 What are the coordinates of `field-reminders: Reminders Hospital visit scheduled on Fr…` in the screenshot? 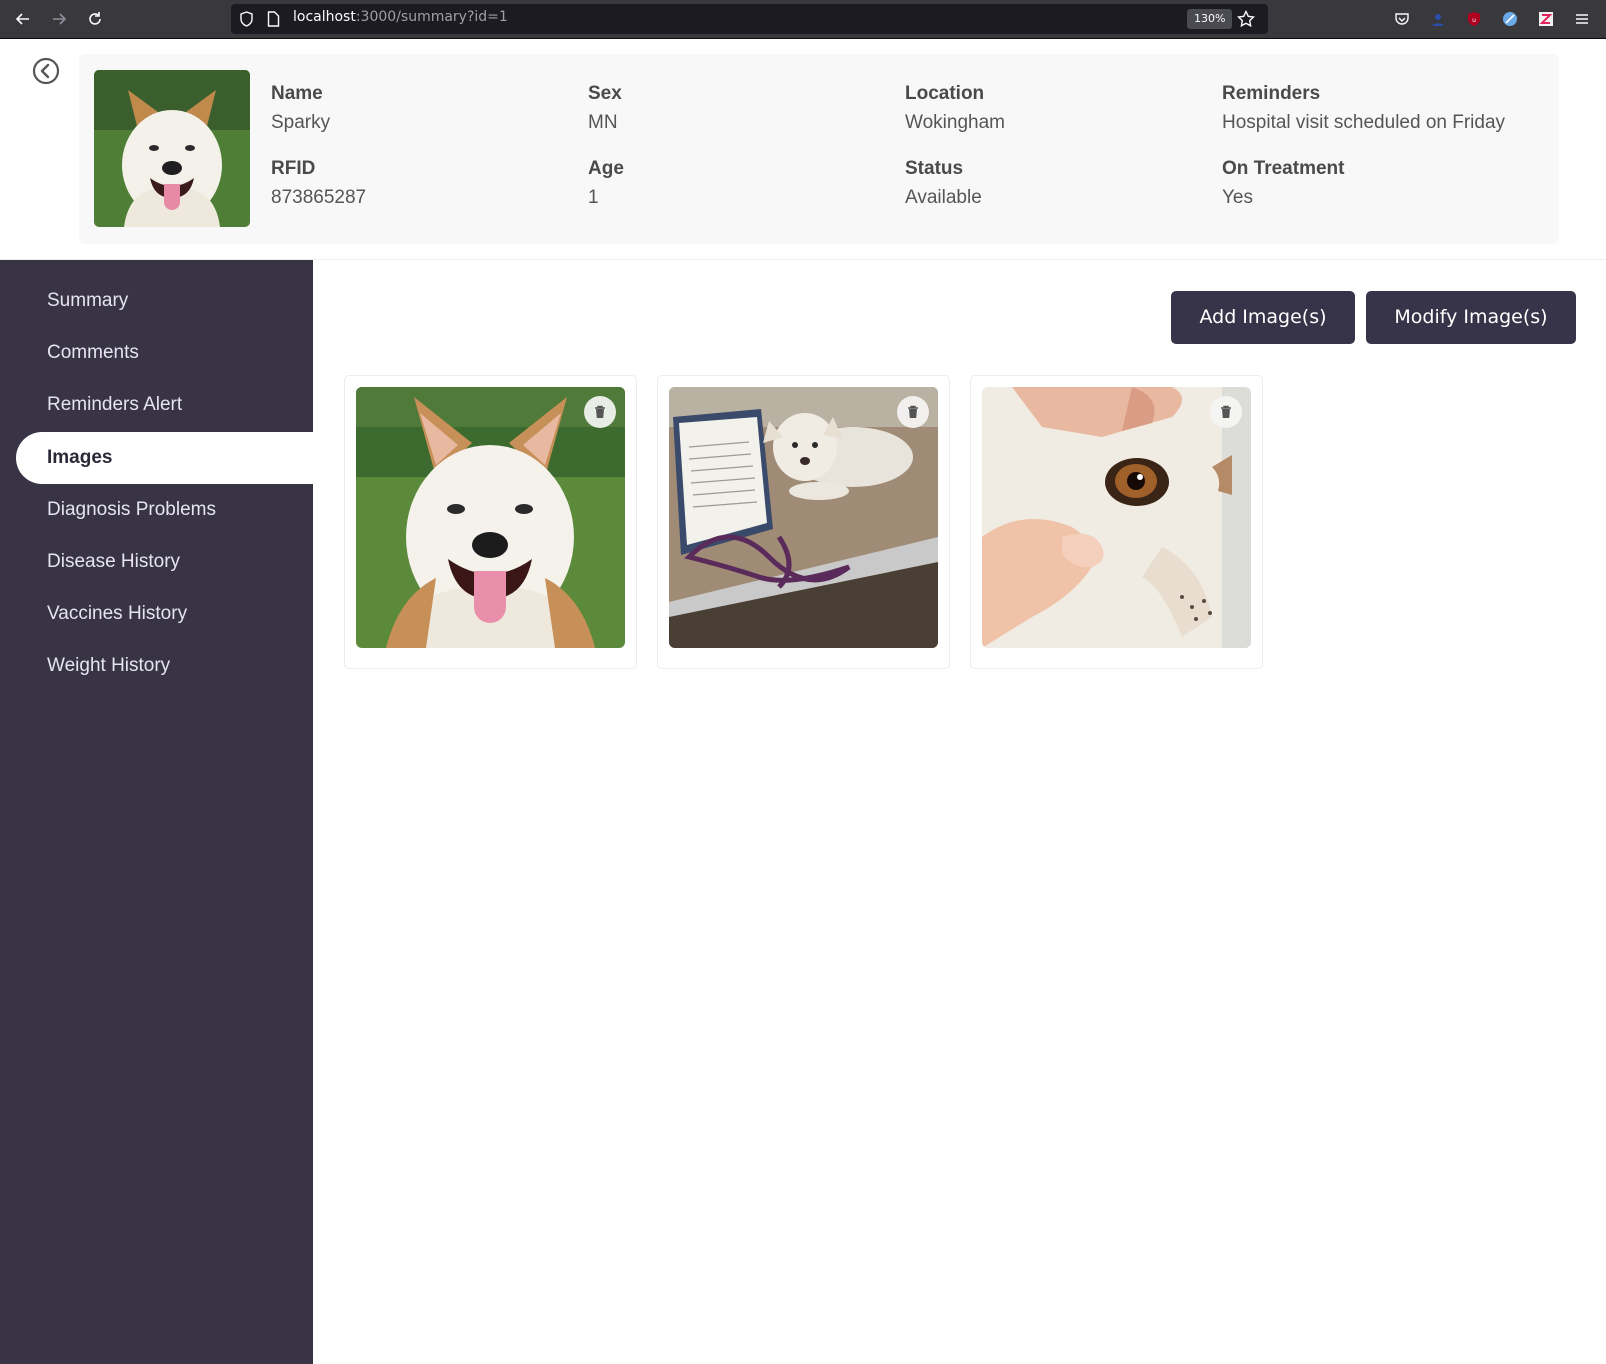 It's located at (1363, 108).